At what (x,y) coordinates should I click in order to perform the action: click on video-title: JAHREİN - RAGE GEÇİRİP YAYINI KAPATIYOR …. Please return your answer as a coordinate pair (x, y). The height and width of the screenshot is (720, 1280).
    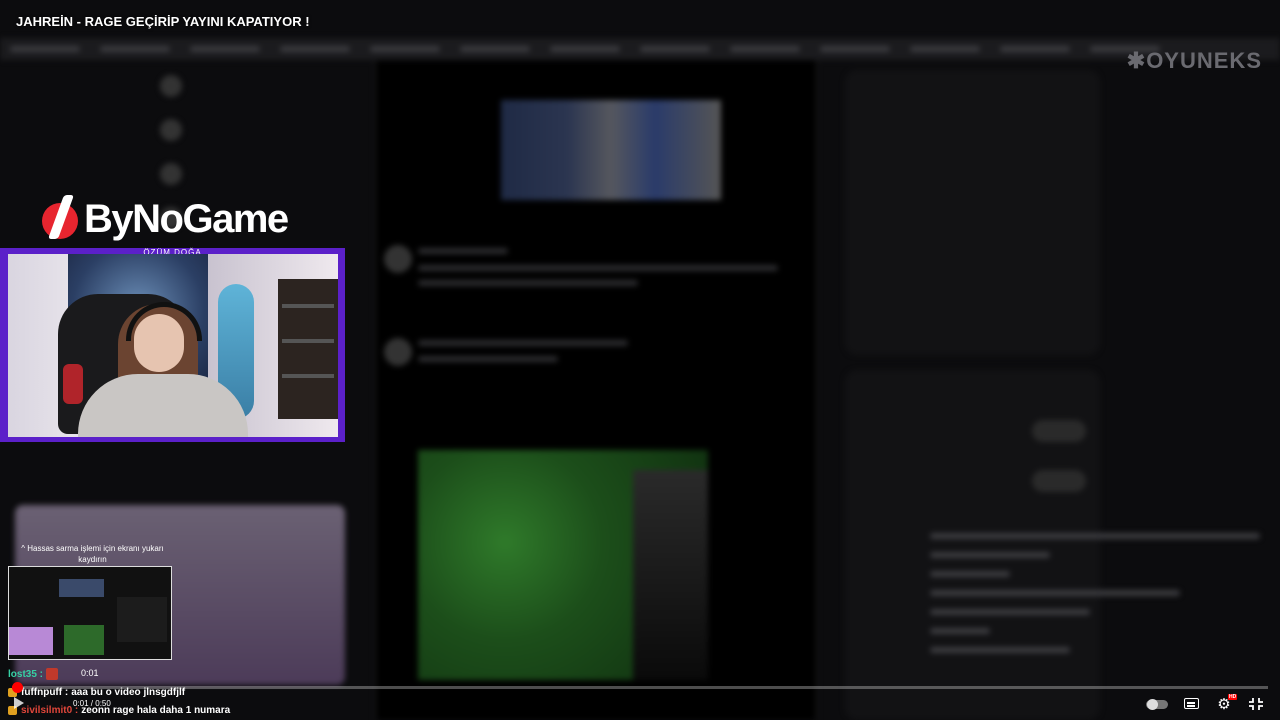
    Looking at the image, I should click on (163, 21).